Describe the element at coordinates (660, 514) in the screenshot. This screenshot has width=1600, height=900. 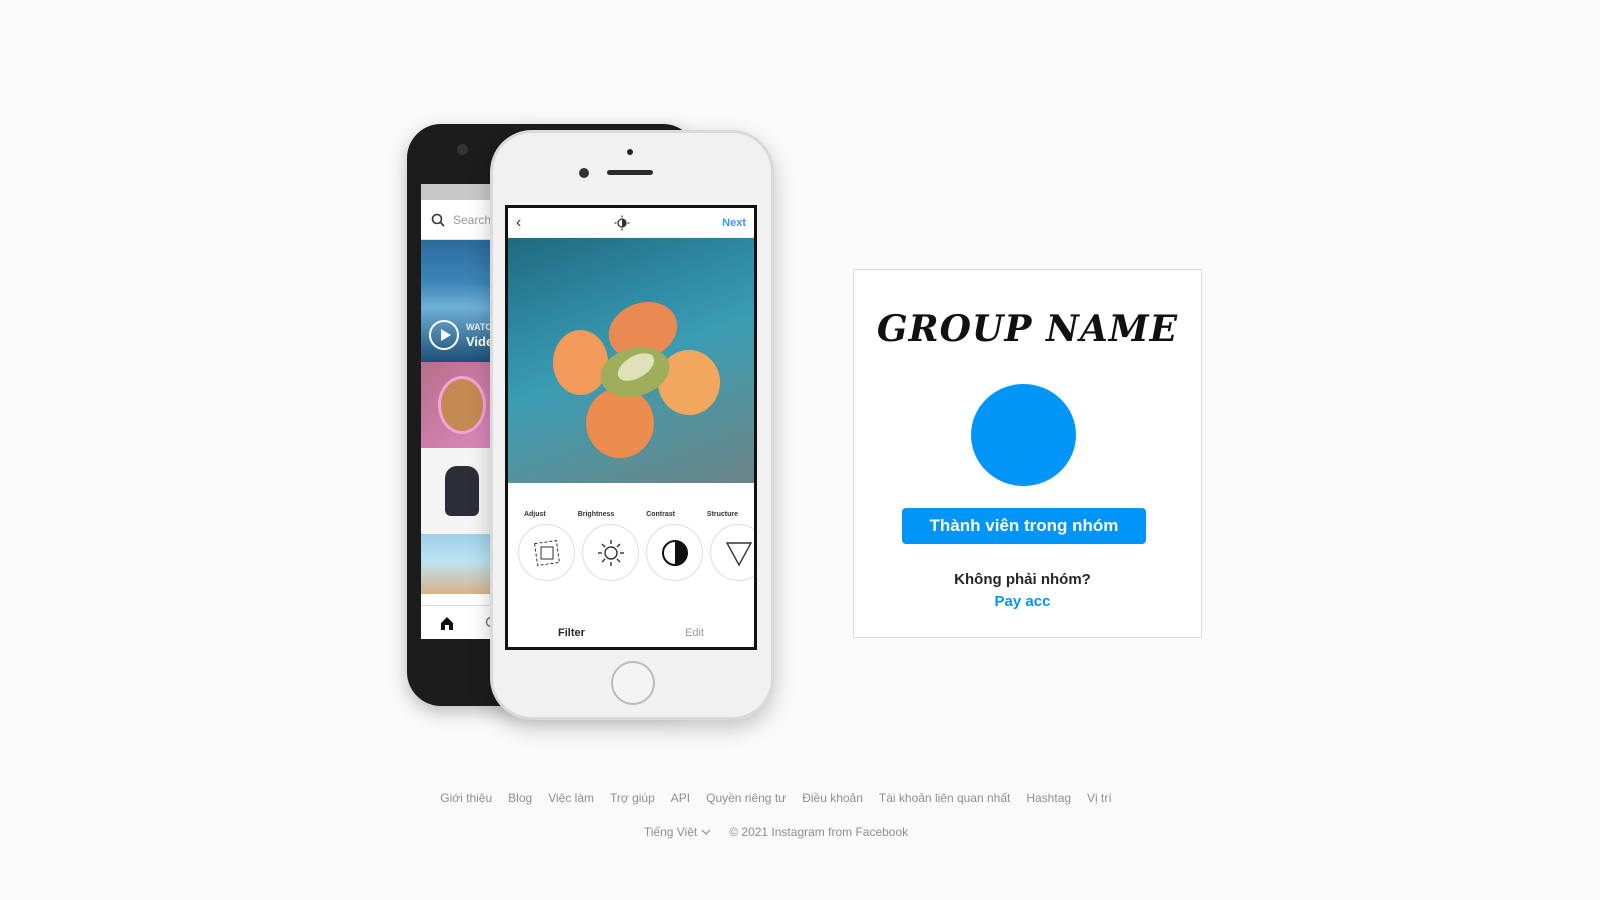
I see `tool-label-contrast: Contrast` at that location.